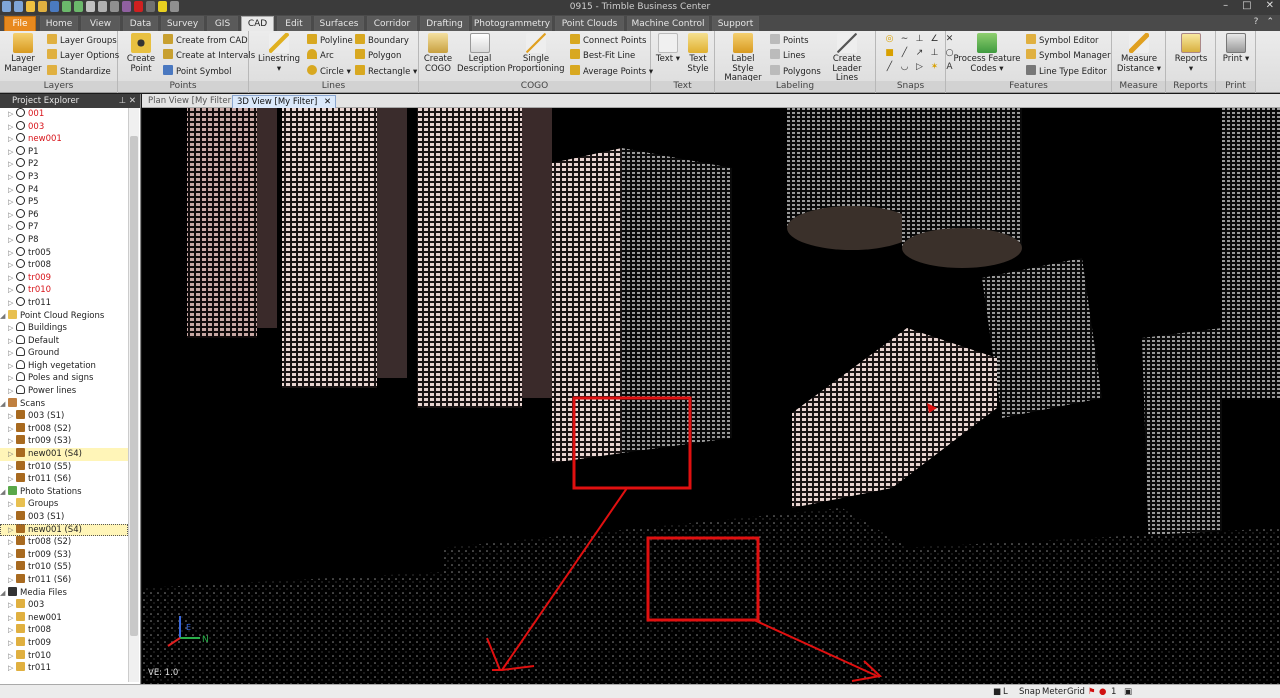  Describe the element at coordinates (1062, 40) in the screenshot. I see `symbol-editor-button: Symbol Editor` at that location.